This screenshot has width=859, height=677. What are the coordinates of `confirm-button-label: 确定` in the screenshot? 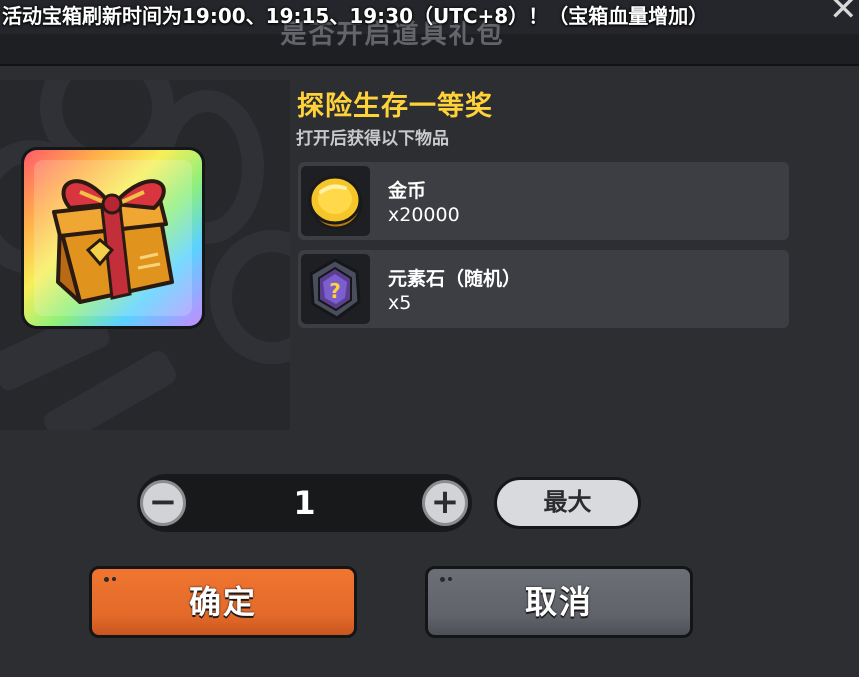 It's located at (222, 602).